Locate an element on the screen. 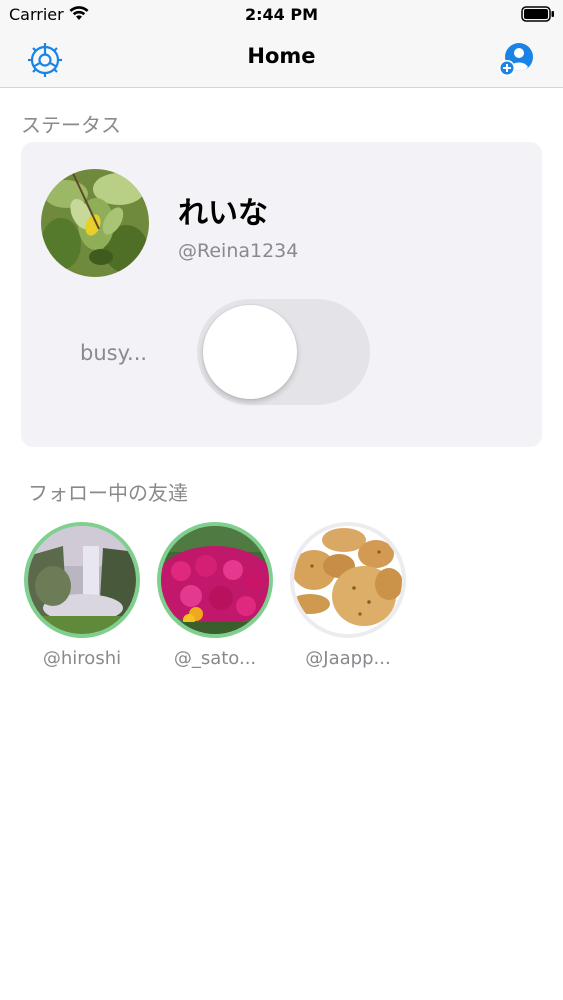  friend-item: @hiroshi is located at coordinates (82, 595).